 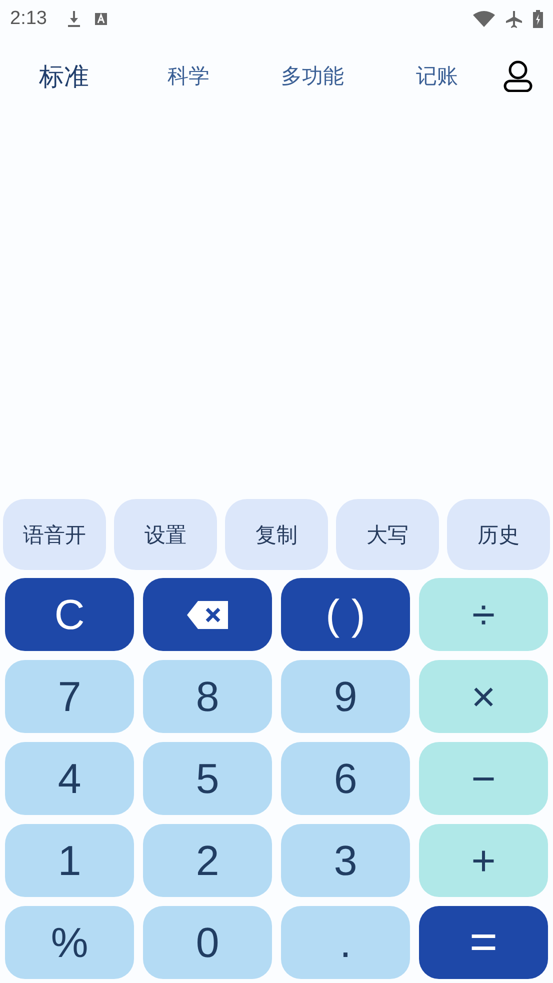 I want to click on tab: 标准, so click(x=64, y=76).